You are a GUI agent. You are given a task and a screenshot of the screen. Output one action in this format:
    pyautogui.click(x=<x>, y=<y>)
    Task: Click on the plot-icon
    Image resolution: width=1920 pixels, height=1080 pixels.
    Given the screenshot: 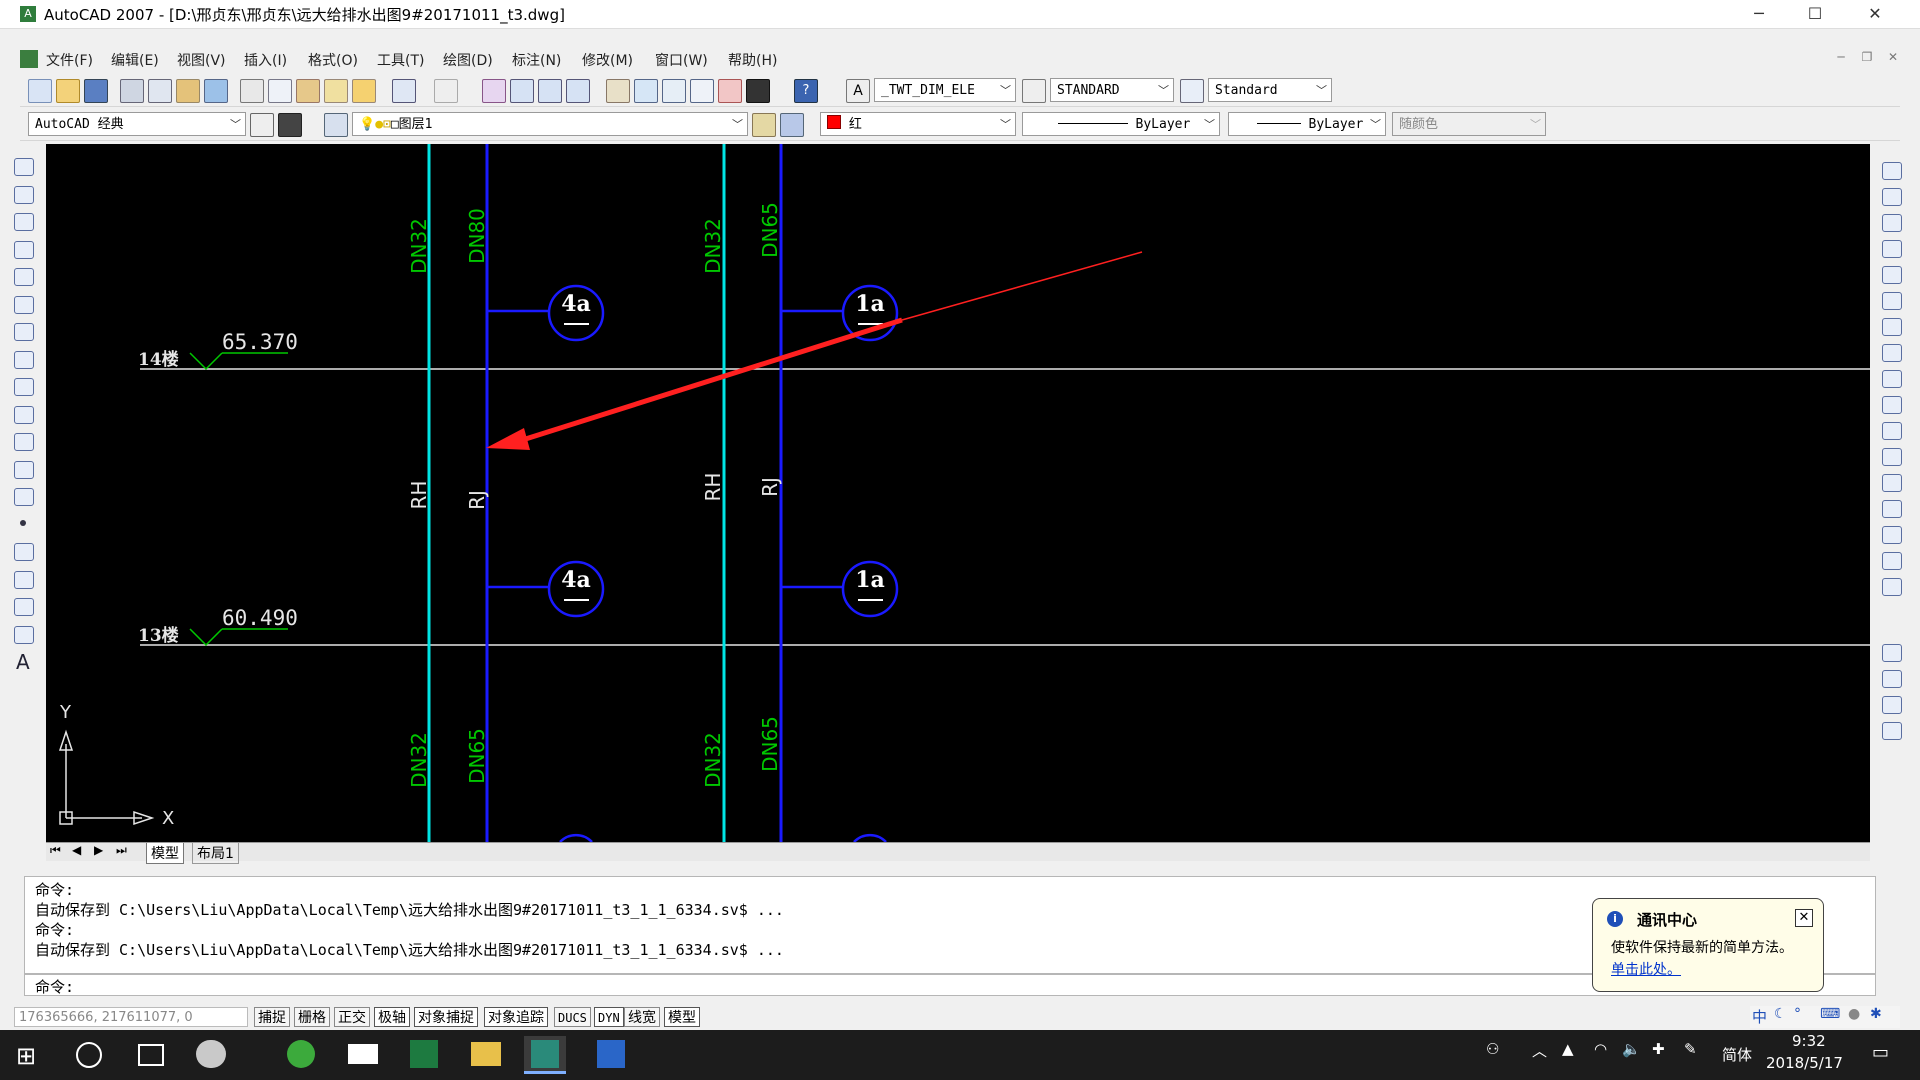 What is the action you would take?
    pyautogui.click(x=132, y=91)
    